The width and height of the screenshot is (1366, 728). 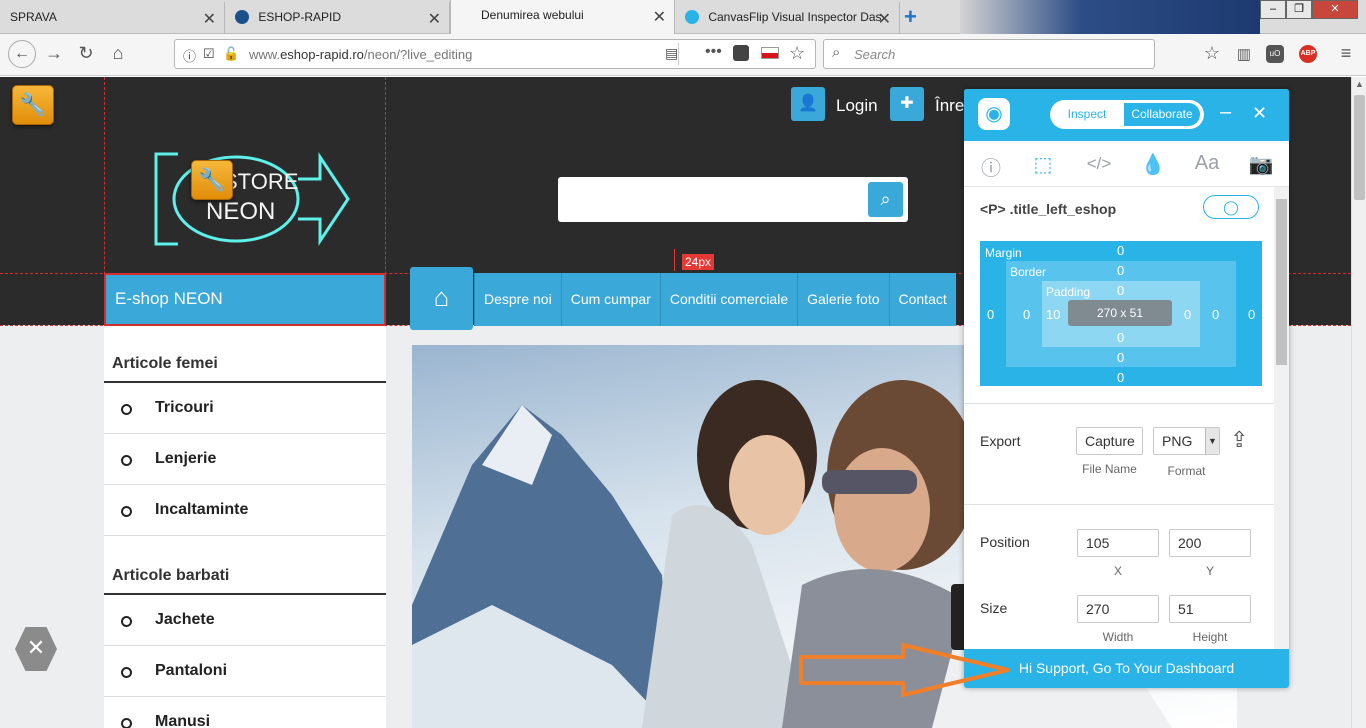 What do you see at coordinates (1186, 471) in the screenshot?
I see `format-label: Format` at bounding box center [1186, 471].